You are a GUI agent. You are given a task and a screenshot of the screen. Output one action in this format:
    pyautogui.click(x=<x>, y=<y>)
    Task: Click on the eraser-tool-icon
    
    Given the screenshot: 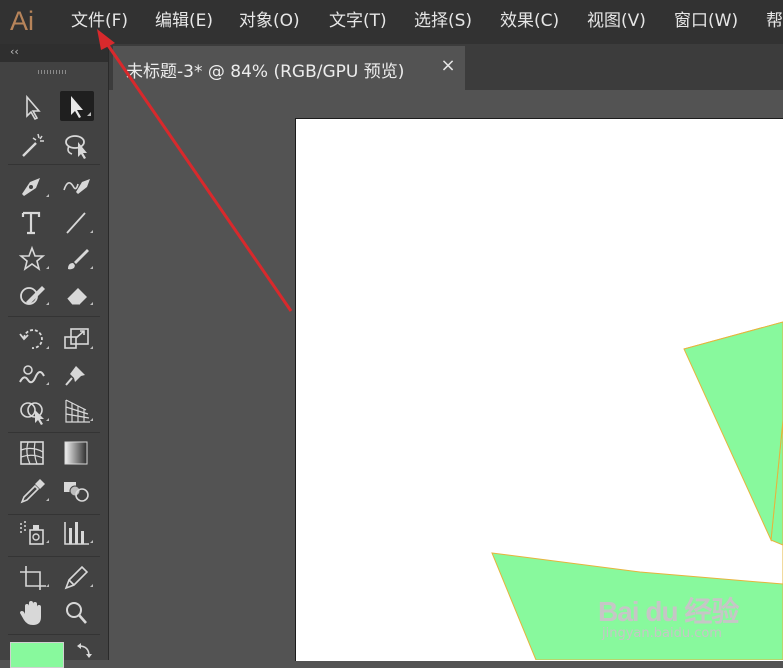 What is the action you would take?
    pyautogui.click(x=77, y=295)
    